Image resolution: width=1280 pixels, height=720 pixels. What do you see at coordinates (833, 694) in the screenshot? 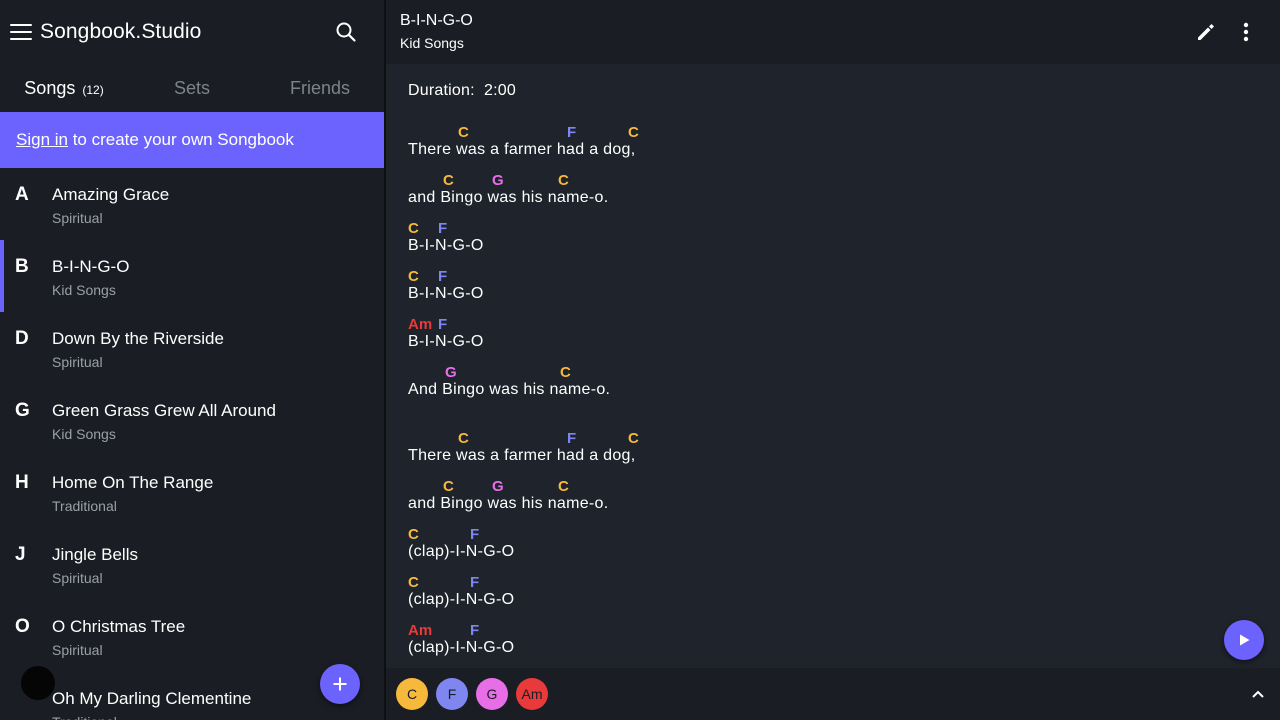
I see `chord-bar: C F G Am` at bounding box center [833, 694].